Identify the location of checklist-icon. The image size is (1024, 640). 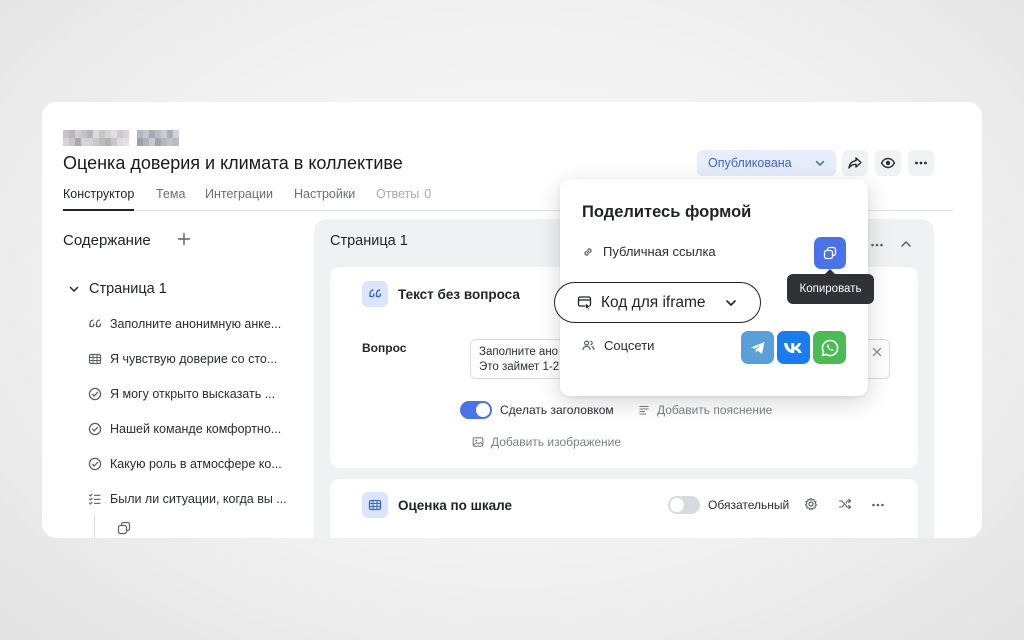
(95, 499).